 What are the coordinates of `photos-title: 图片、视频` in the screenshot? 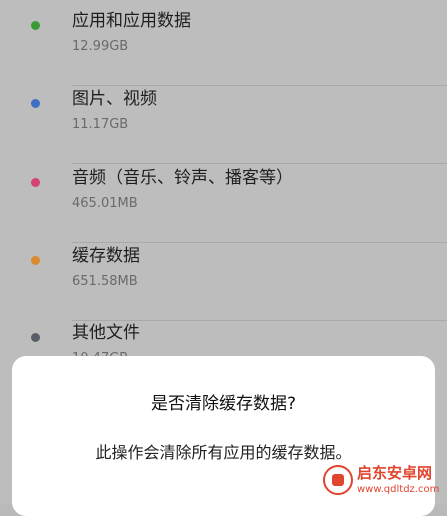 It's located at (114, 99).